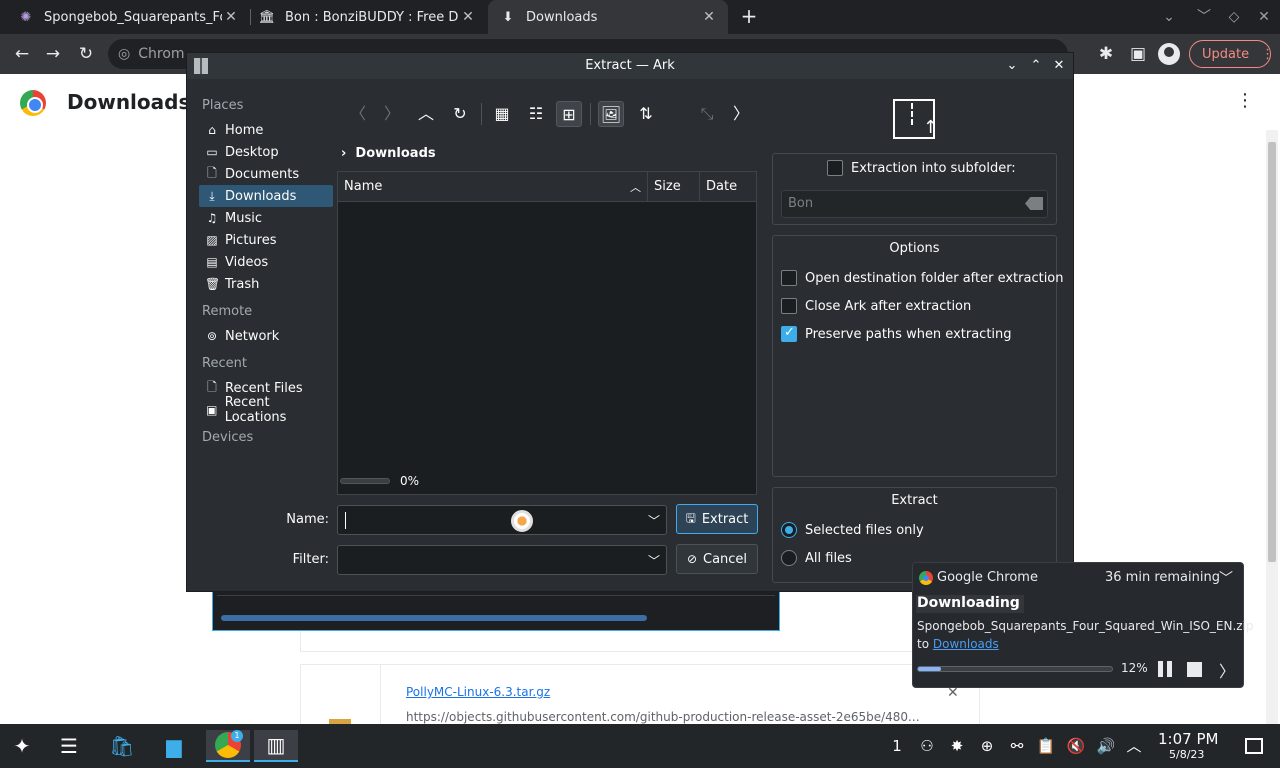 This screenshot has height=768, width=1280. What do you see at coordinates (1245, 100) in the screenshot?
I see `more-options-icon: ⋮` at bounding box center [1245, 100].